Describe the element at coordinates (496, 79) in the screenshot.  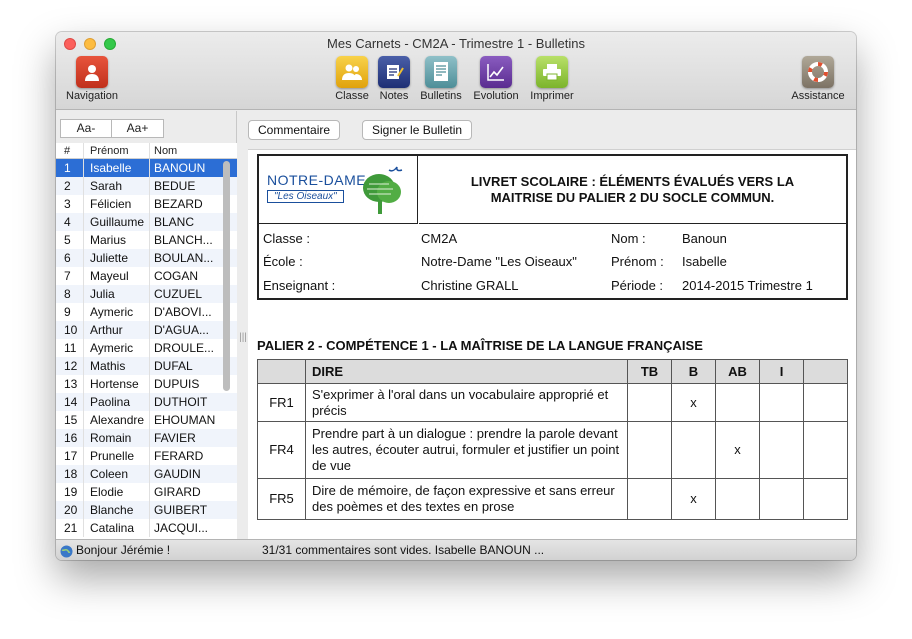
I see `toolbar-evolution-button: Evolution` at that location.